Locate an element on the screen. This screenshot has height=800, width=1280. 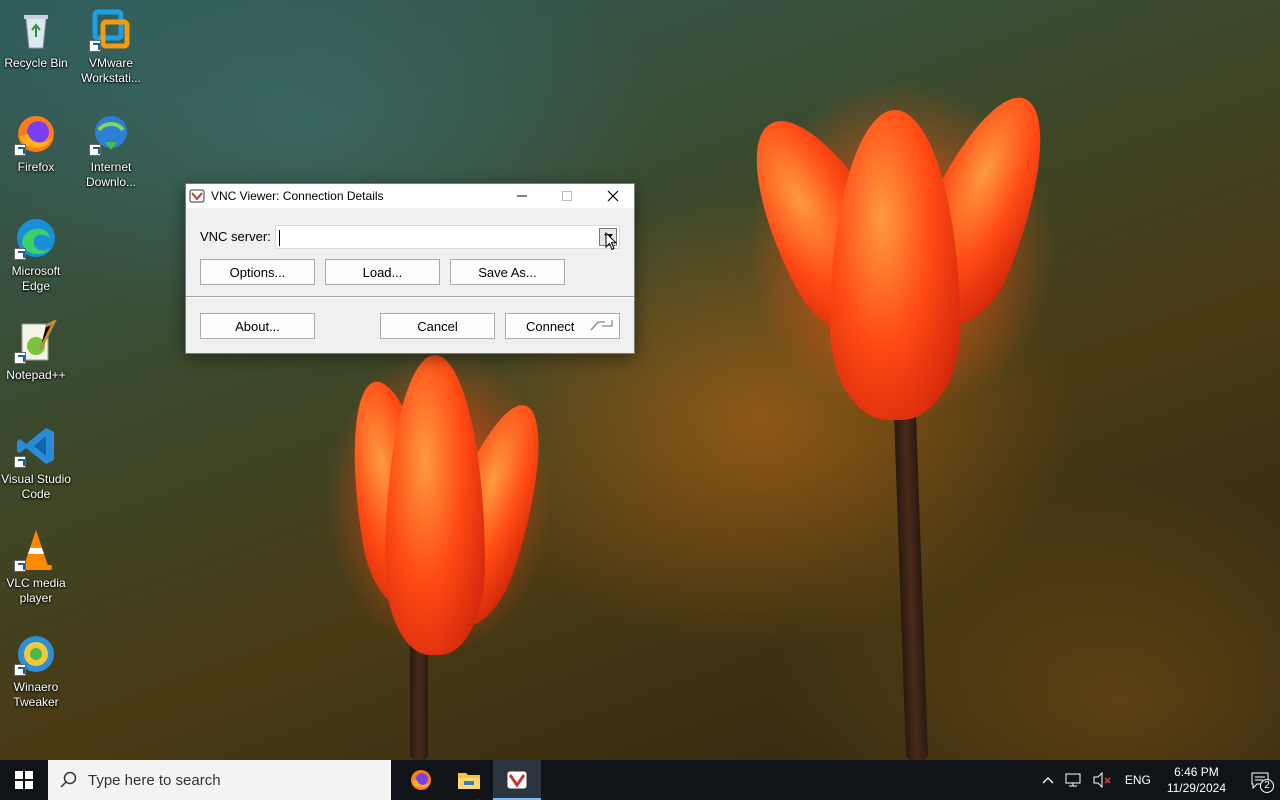
desktop-icon-label: Notepad++ is located at coordinates (36, 375).